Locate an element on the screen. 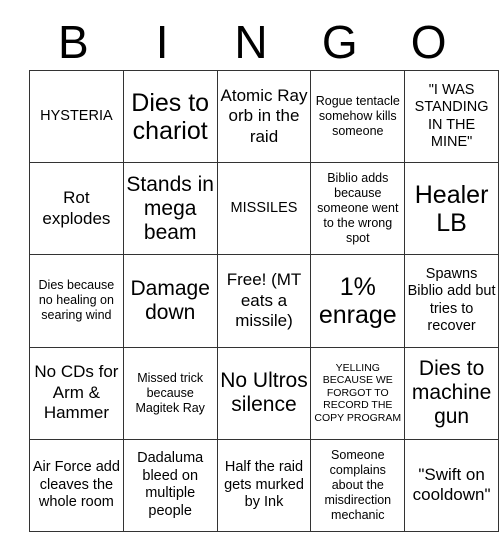 This screenshot has width=500, height=544. bingo-cell: Missed trick because Magitek Ray is located at coordinates (170, 393).